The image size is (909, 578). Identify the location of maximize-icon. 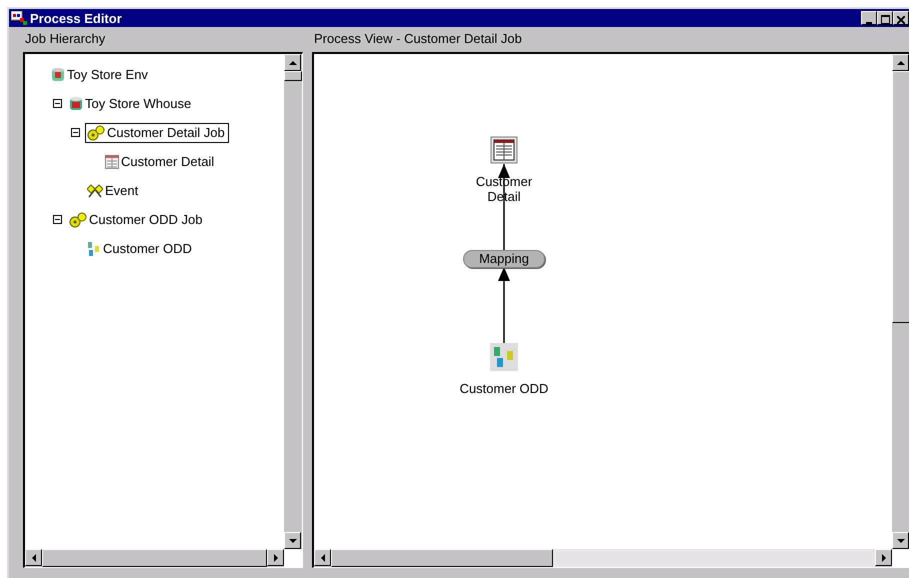
(885, 19).